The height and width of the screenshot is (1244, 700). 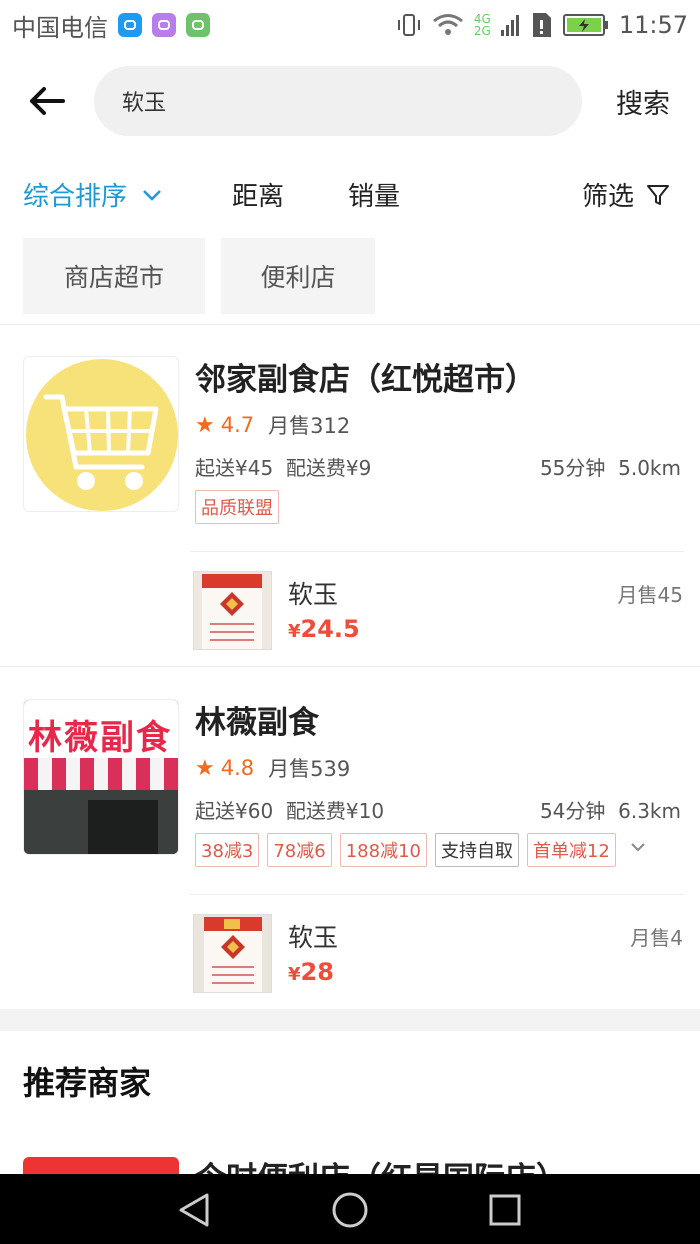 I want to click on delivery-info: 起送¥45 配送费¥9 55分钟 5.0km, so click(x=438, y=466).